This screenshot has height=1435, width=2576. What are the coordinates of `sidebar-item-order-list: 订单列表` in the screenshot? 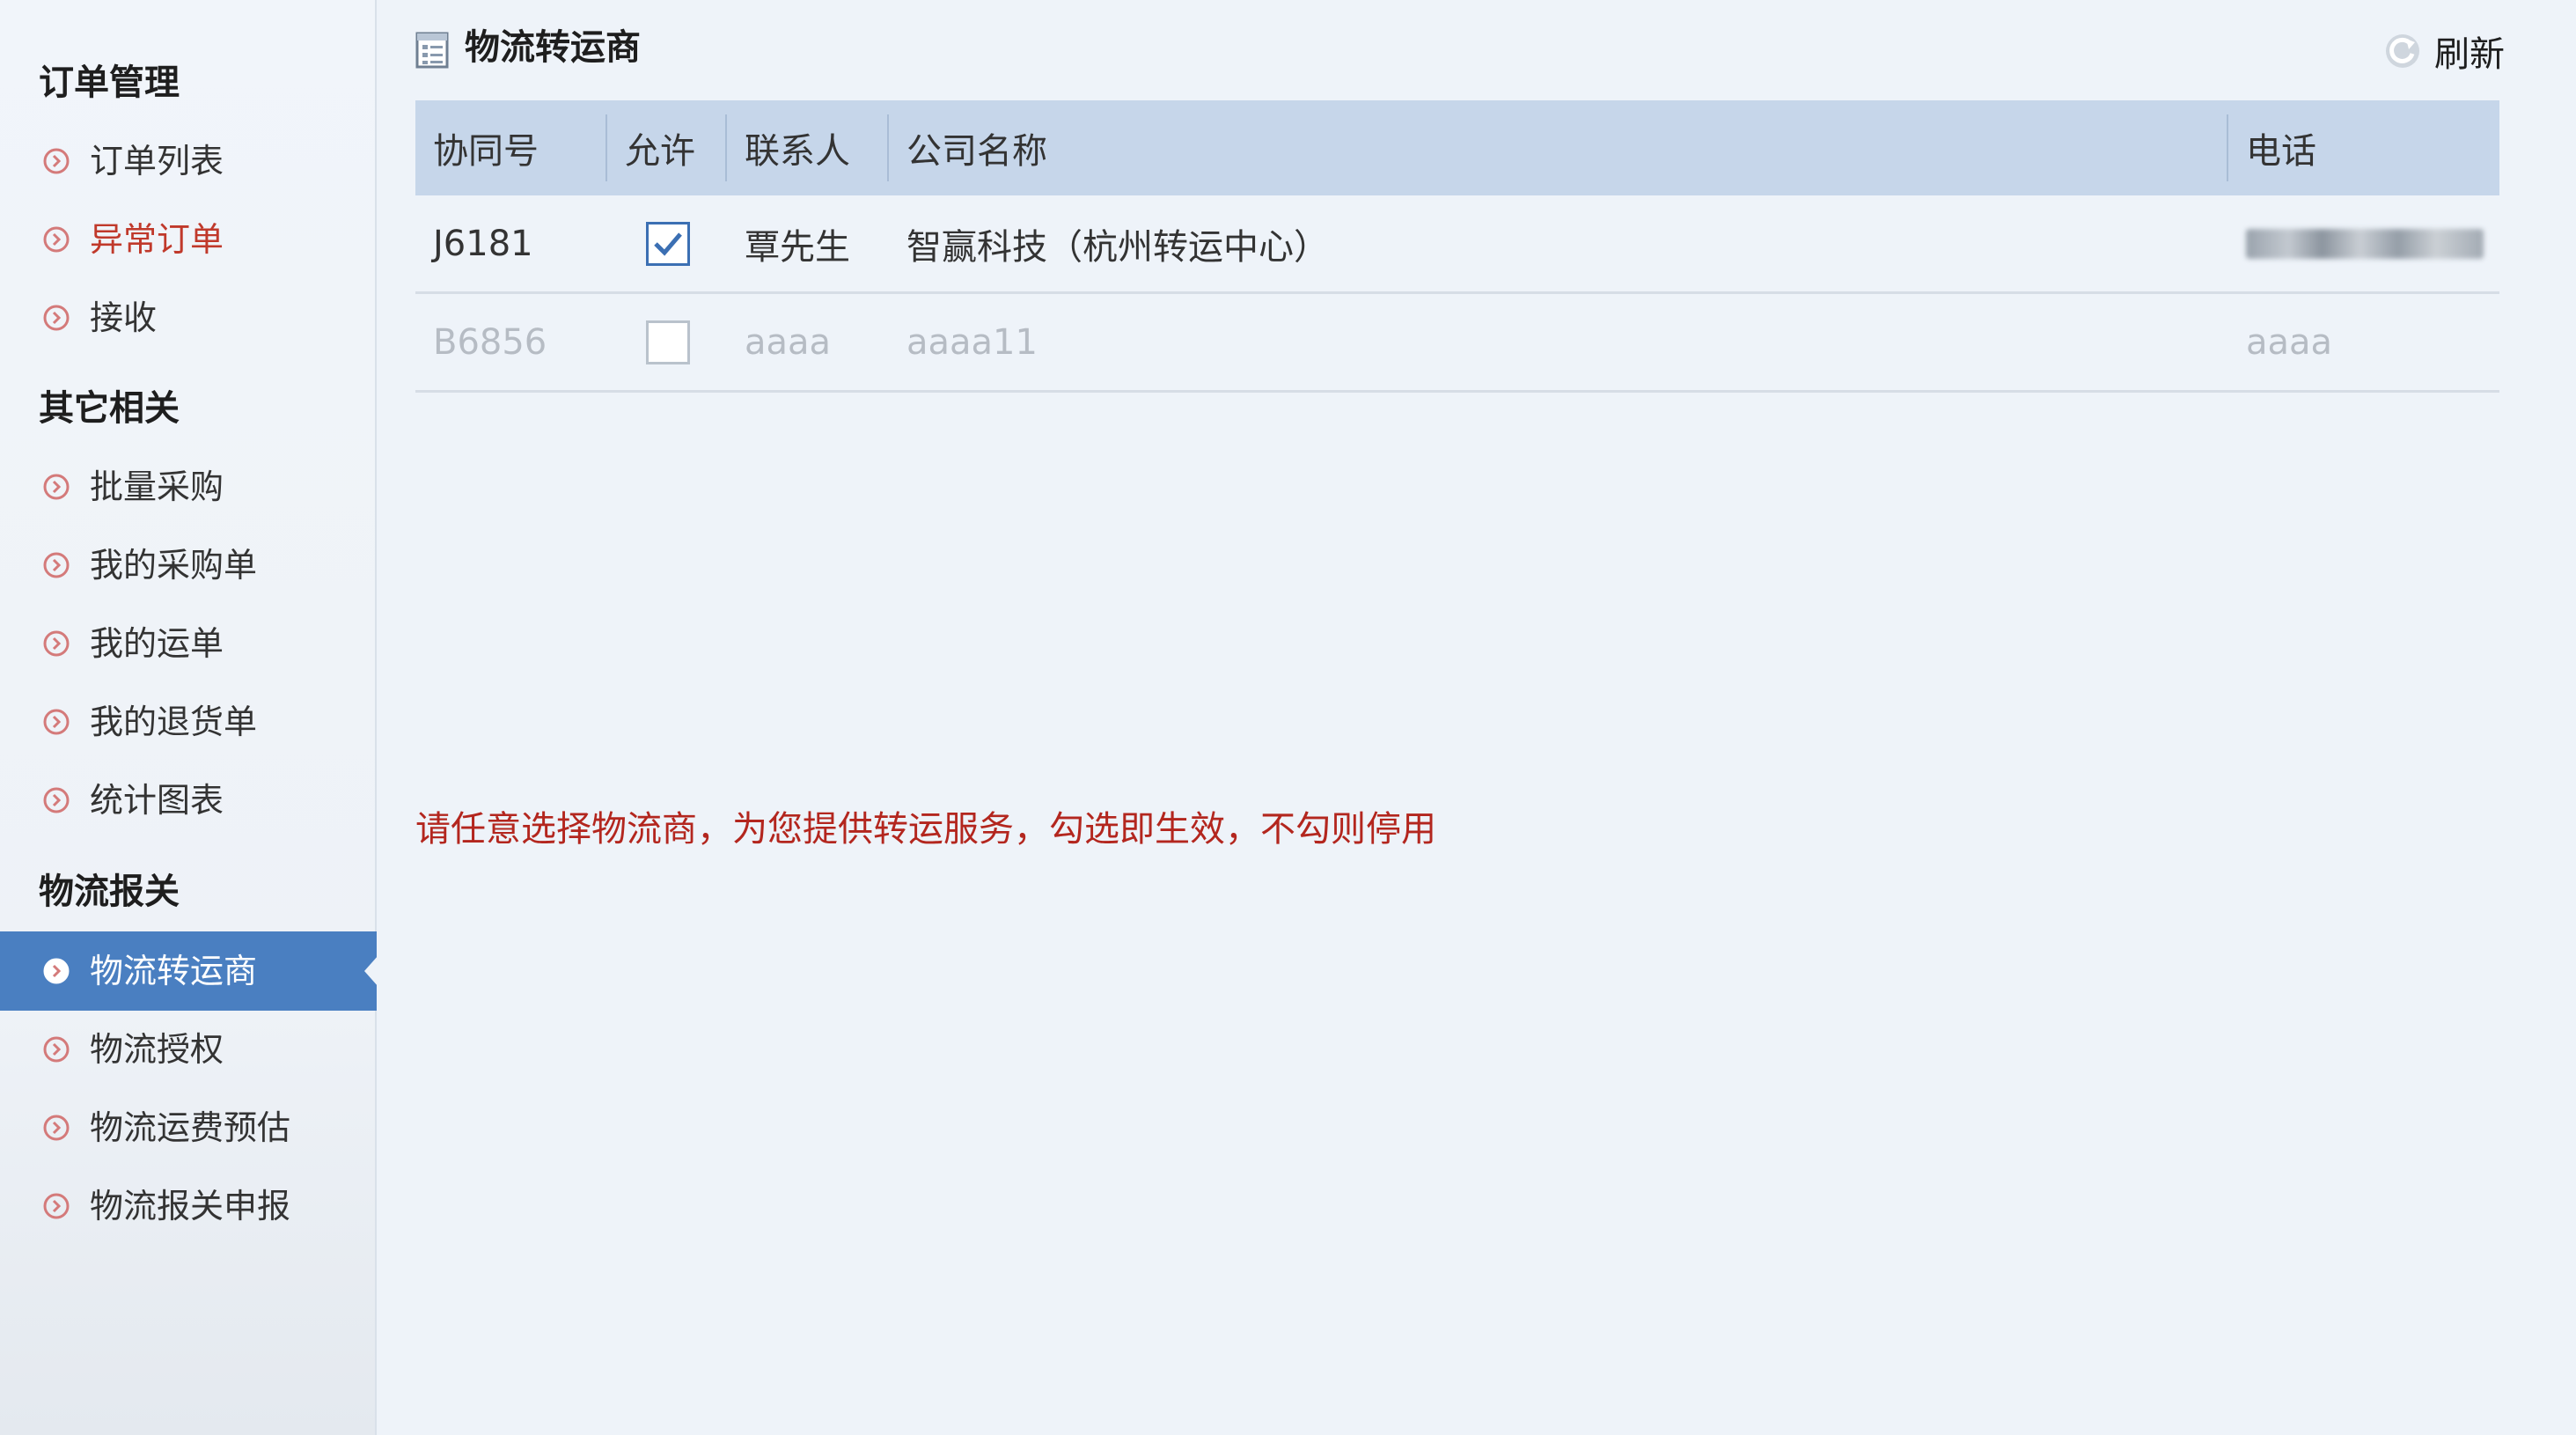 It's located at (188, 161).